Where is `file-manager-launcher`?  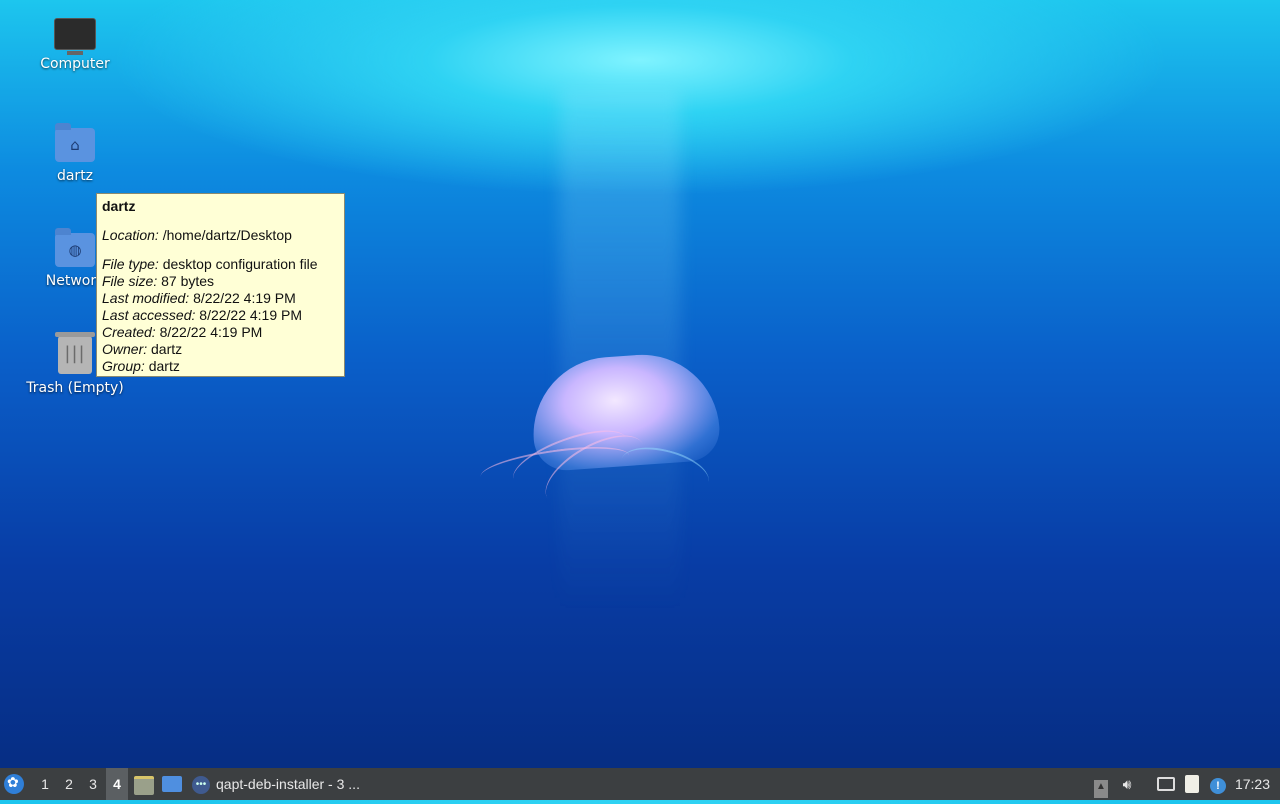
file-manager-launcher is located at coordinates (145, 784).